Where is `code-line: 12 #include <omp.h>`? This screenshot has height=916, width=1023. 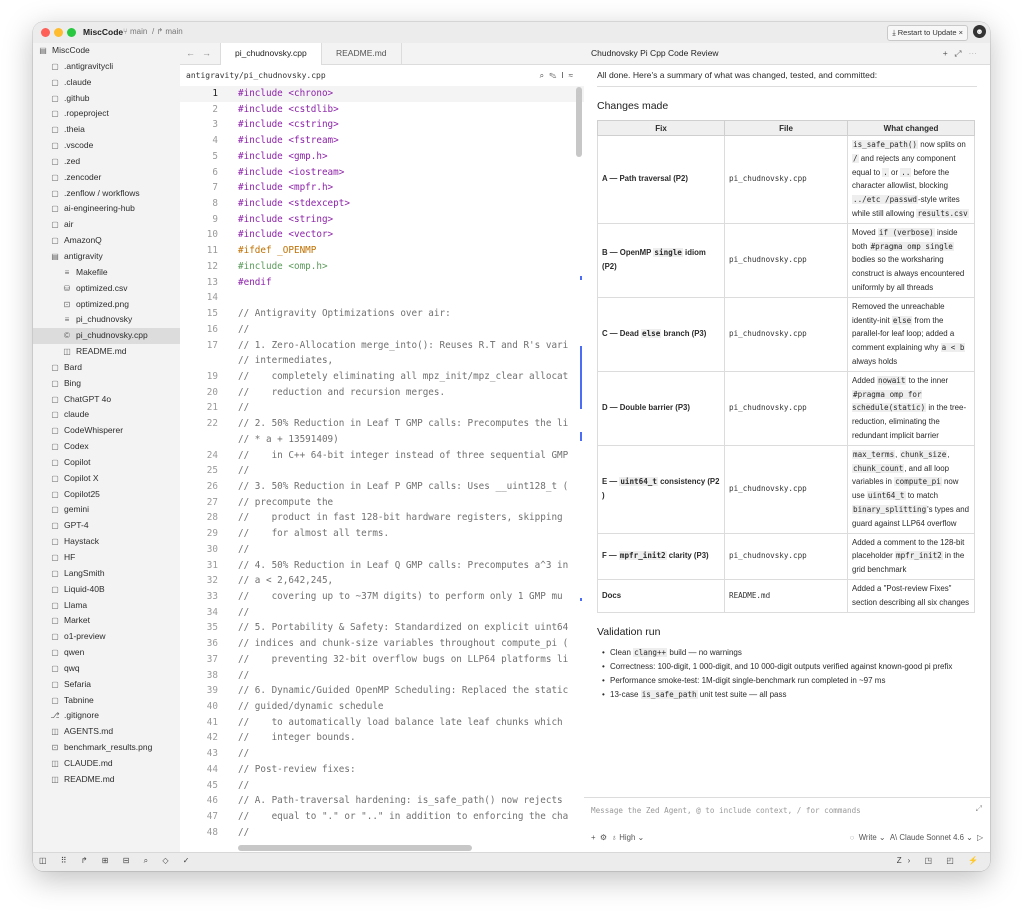 code-line: 12 #include <omp.h> is located at coordinates (382, 267).